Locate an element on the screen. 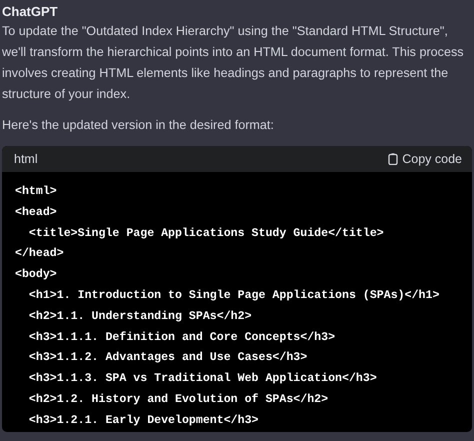 This screenshot has width=474, height=441. code-line: <h3>1.1.2. Advantages and Use Cases</h3> is located at coordinates (168, 358).